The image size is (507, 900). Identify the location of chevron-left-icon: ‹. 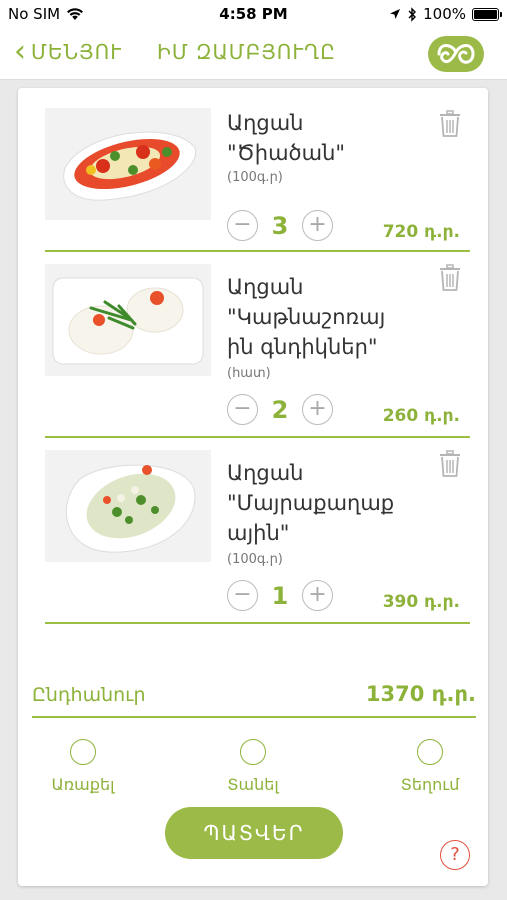
(20, 51).